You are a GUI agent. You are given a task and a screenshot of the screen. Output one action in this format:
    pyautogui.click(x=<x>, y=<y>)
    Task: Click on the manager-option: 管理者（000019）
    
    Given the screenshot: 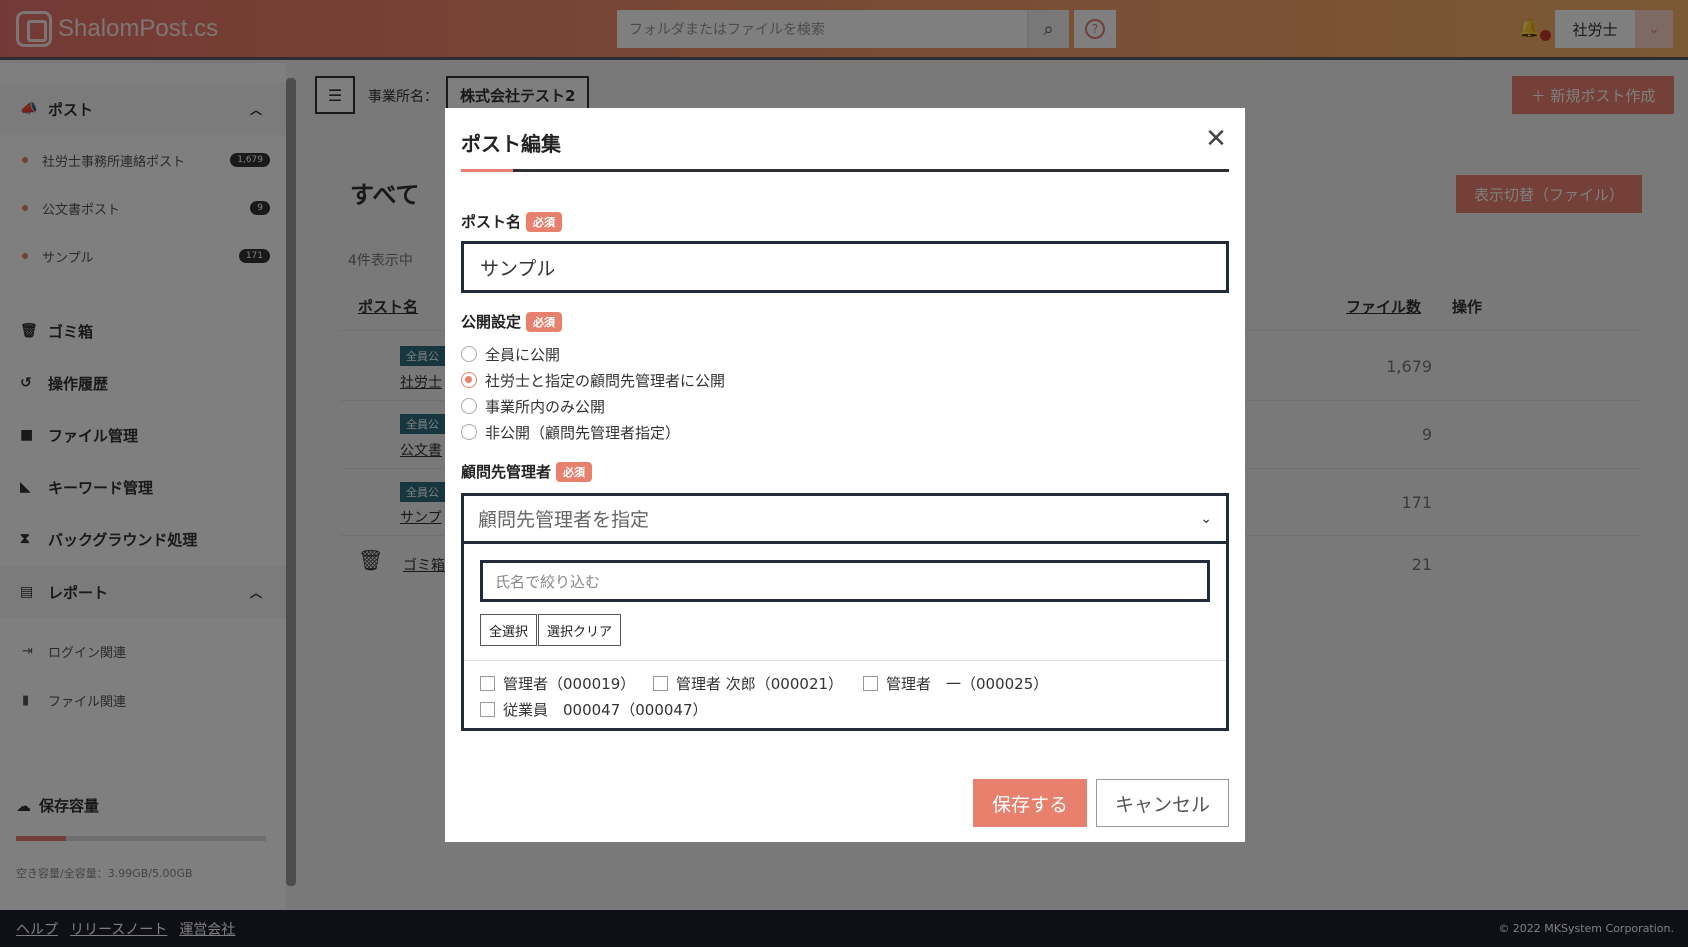 What is the action you would take?
    pyautogui.click(x=557, y=683)
    